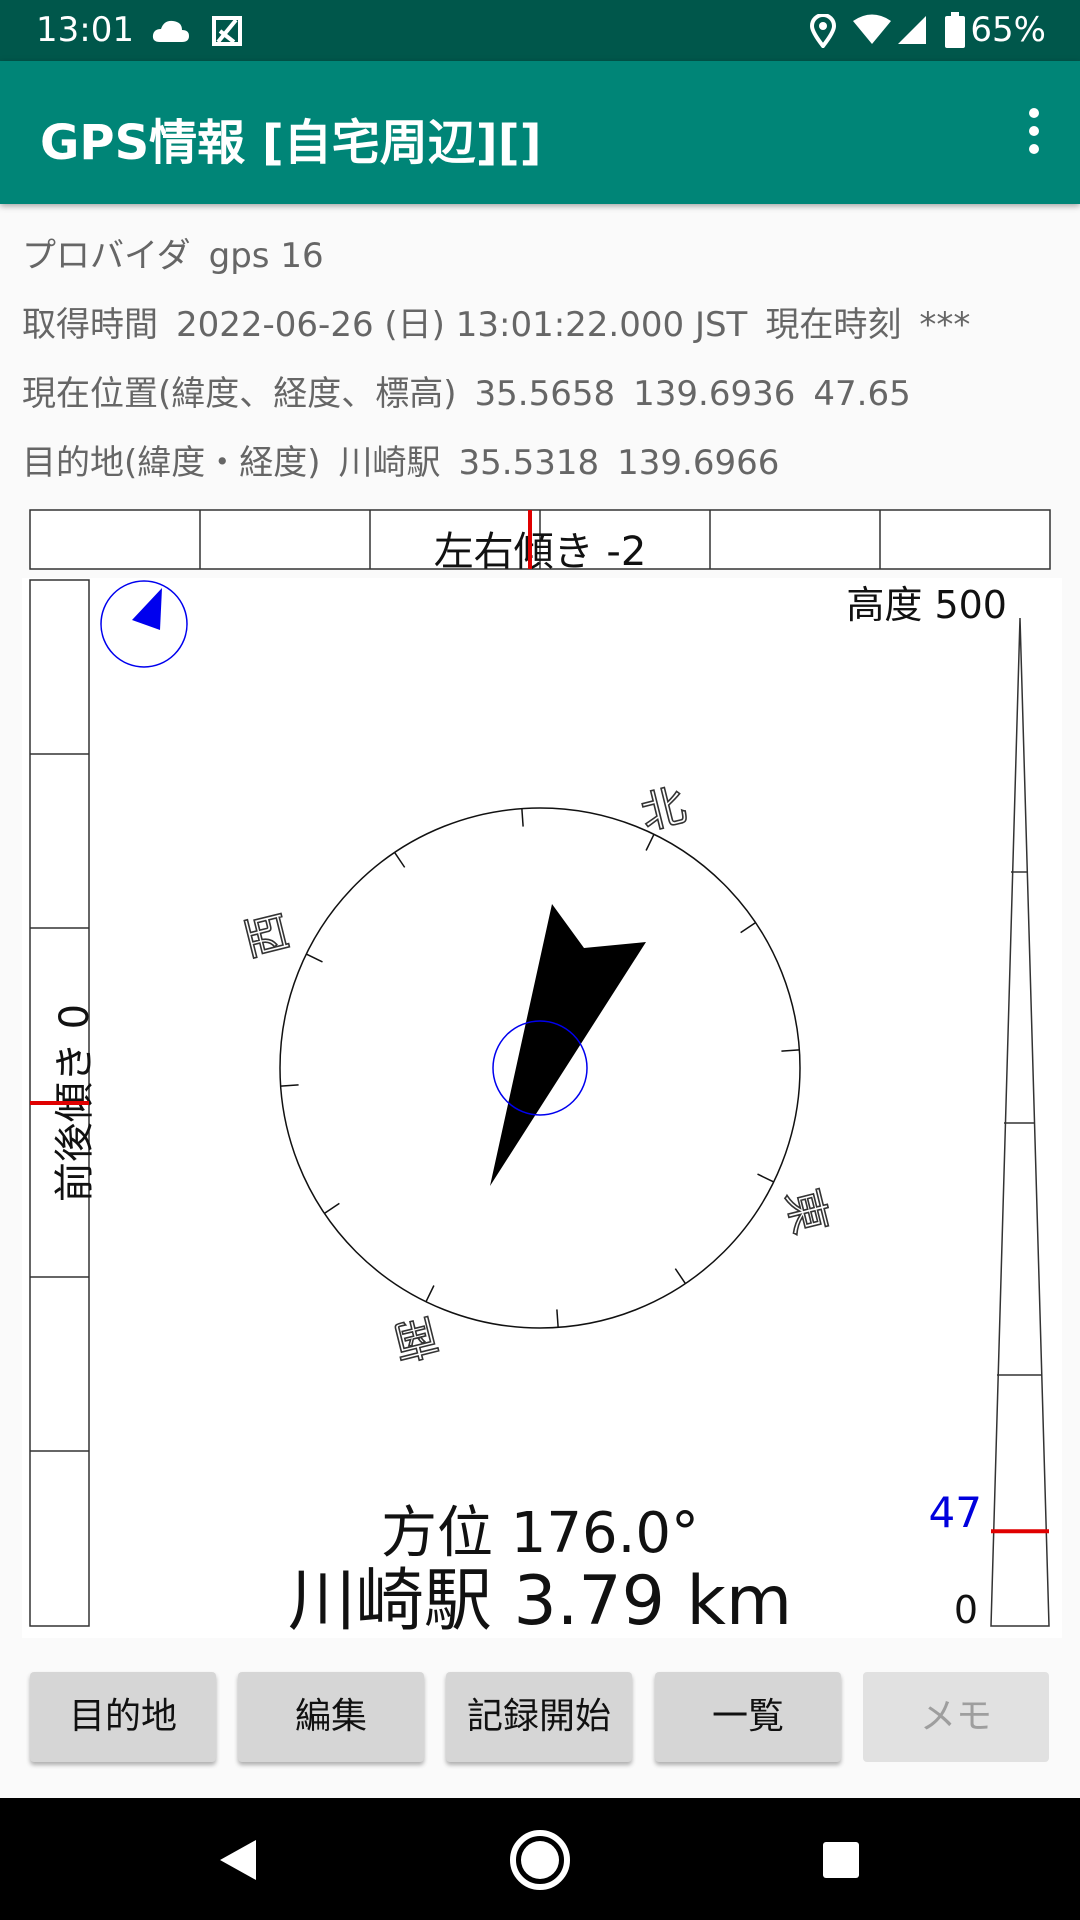 The image size is (1080, 1920). I want to click on roll-label: 左右傾き -2, so click(540, 550).